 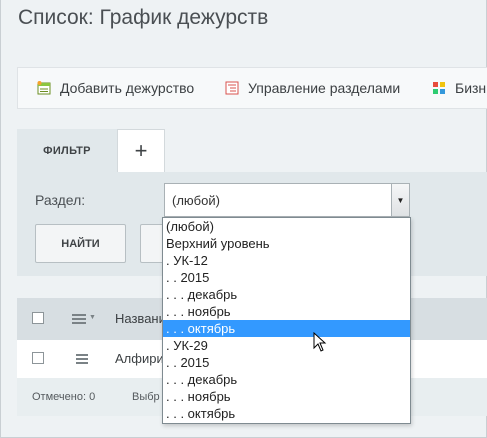 I want to click on manage-sections-button: Управление разделами, so click(x=312, y=88).